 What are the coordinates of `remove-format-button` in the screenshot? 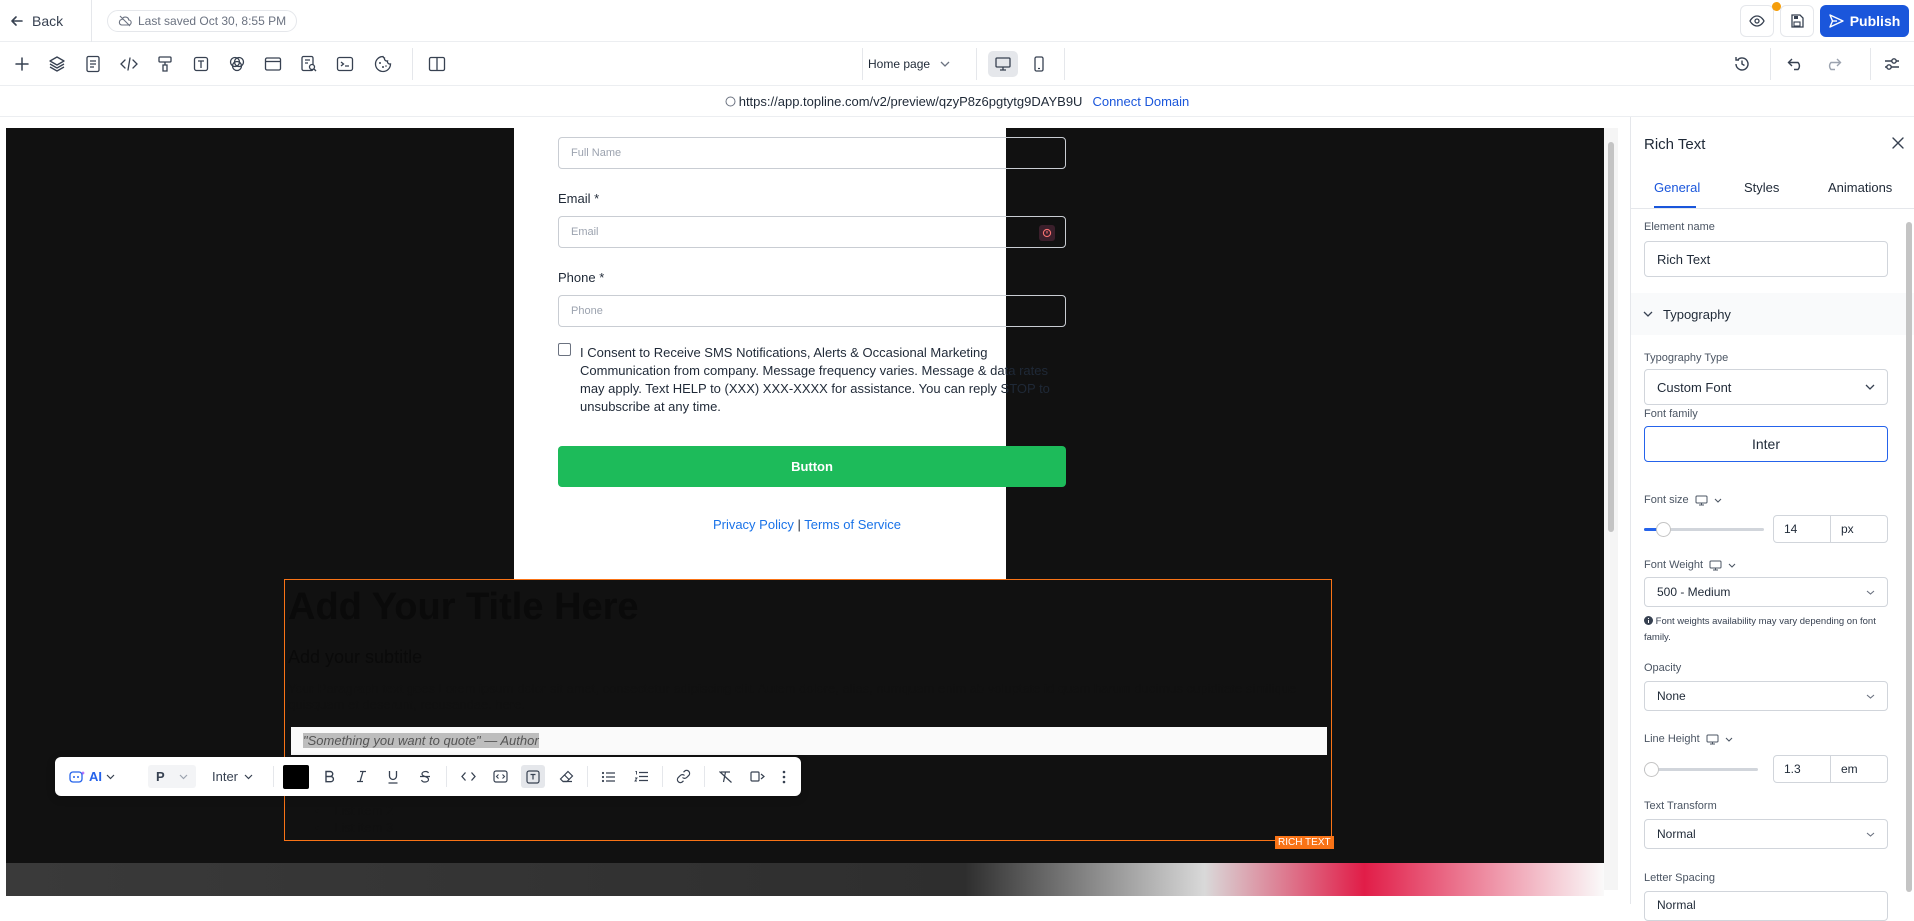 It's located at (725, 776).